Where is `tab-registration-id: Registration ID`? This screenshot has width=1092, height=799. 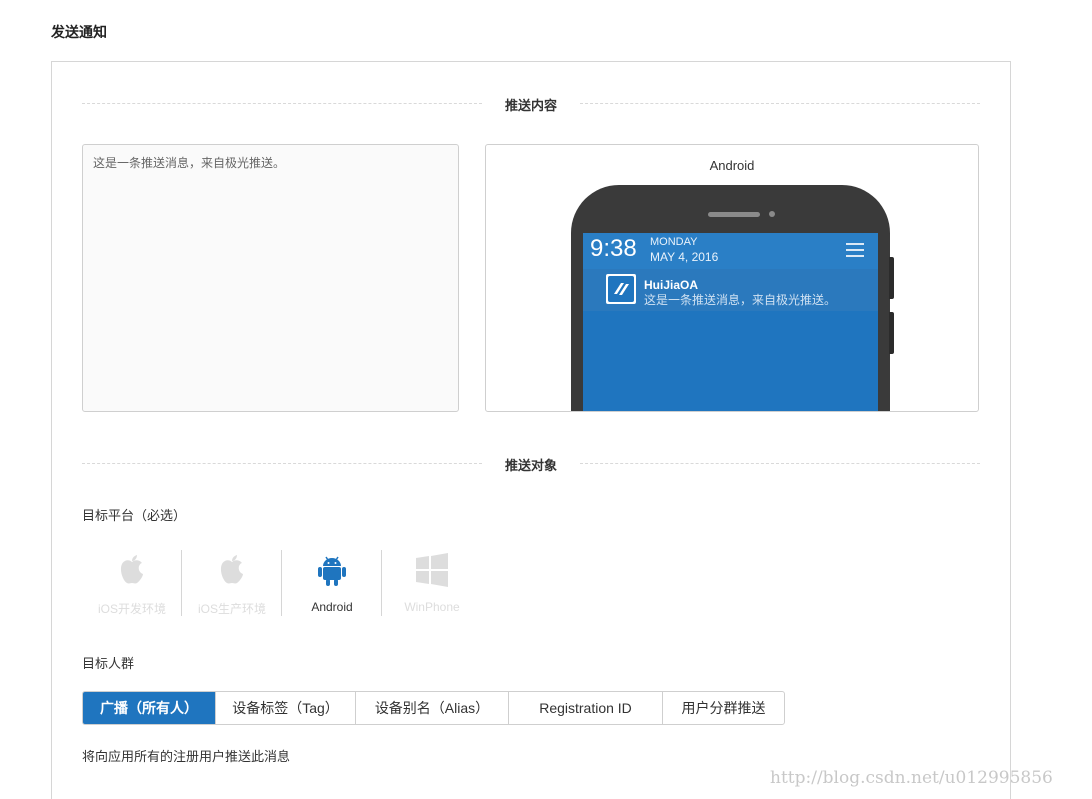 tab-registration-id: Registration ID is located at coordinates (585, 708).